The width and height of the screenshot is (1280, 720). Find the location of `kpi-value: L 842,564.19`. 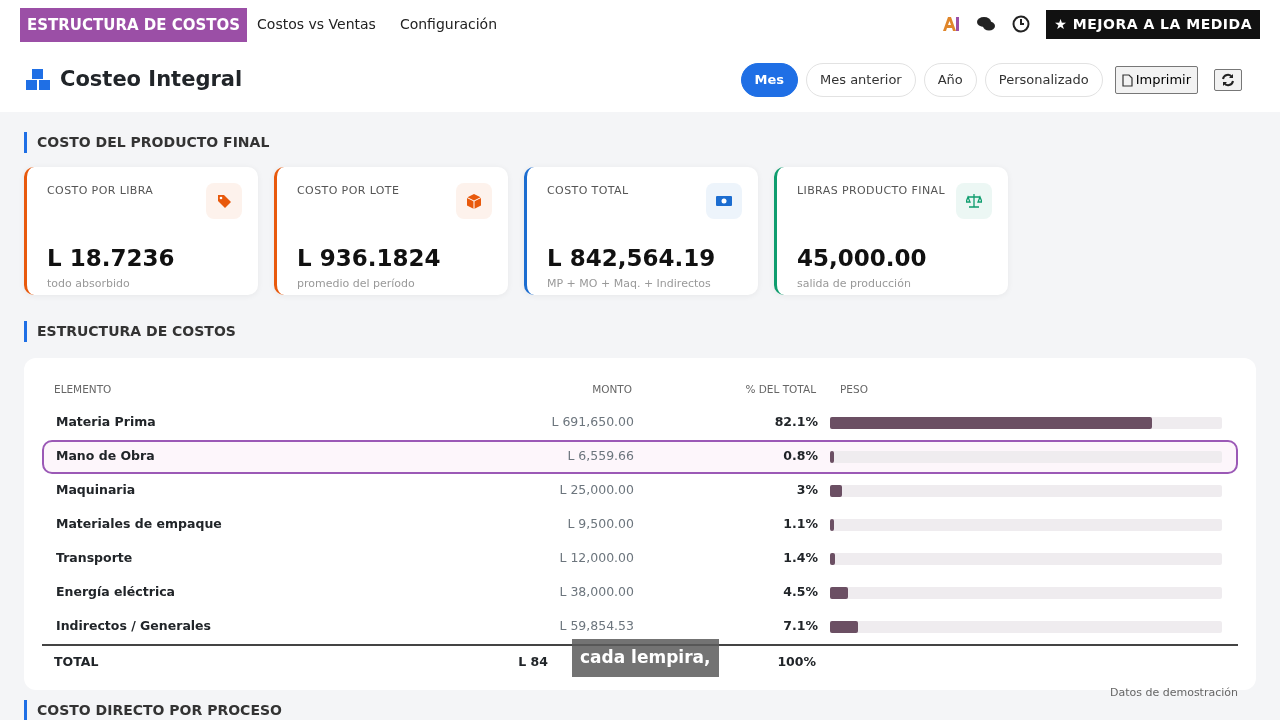

kpi-value: L 842,564.19 is located at coordinates (632, 258).